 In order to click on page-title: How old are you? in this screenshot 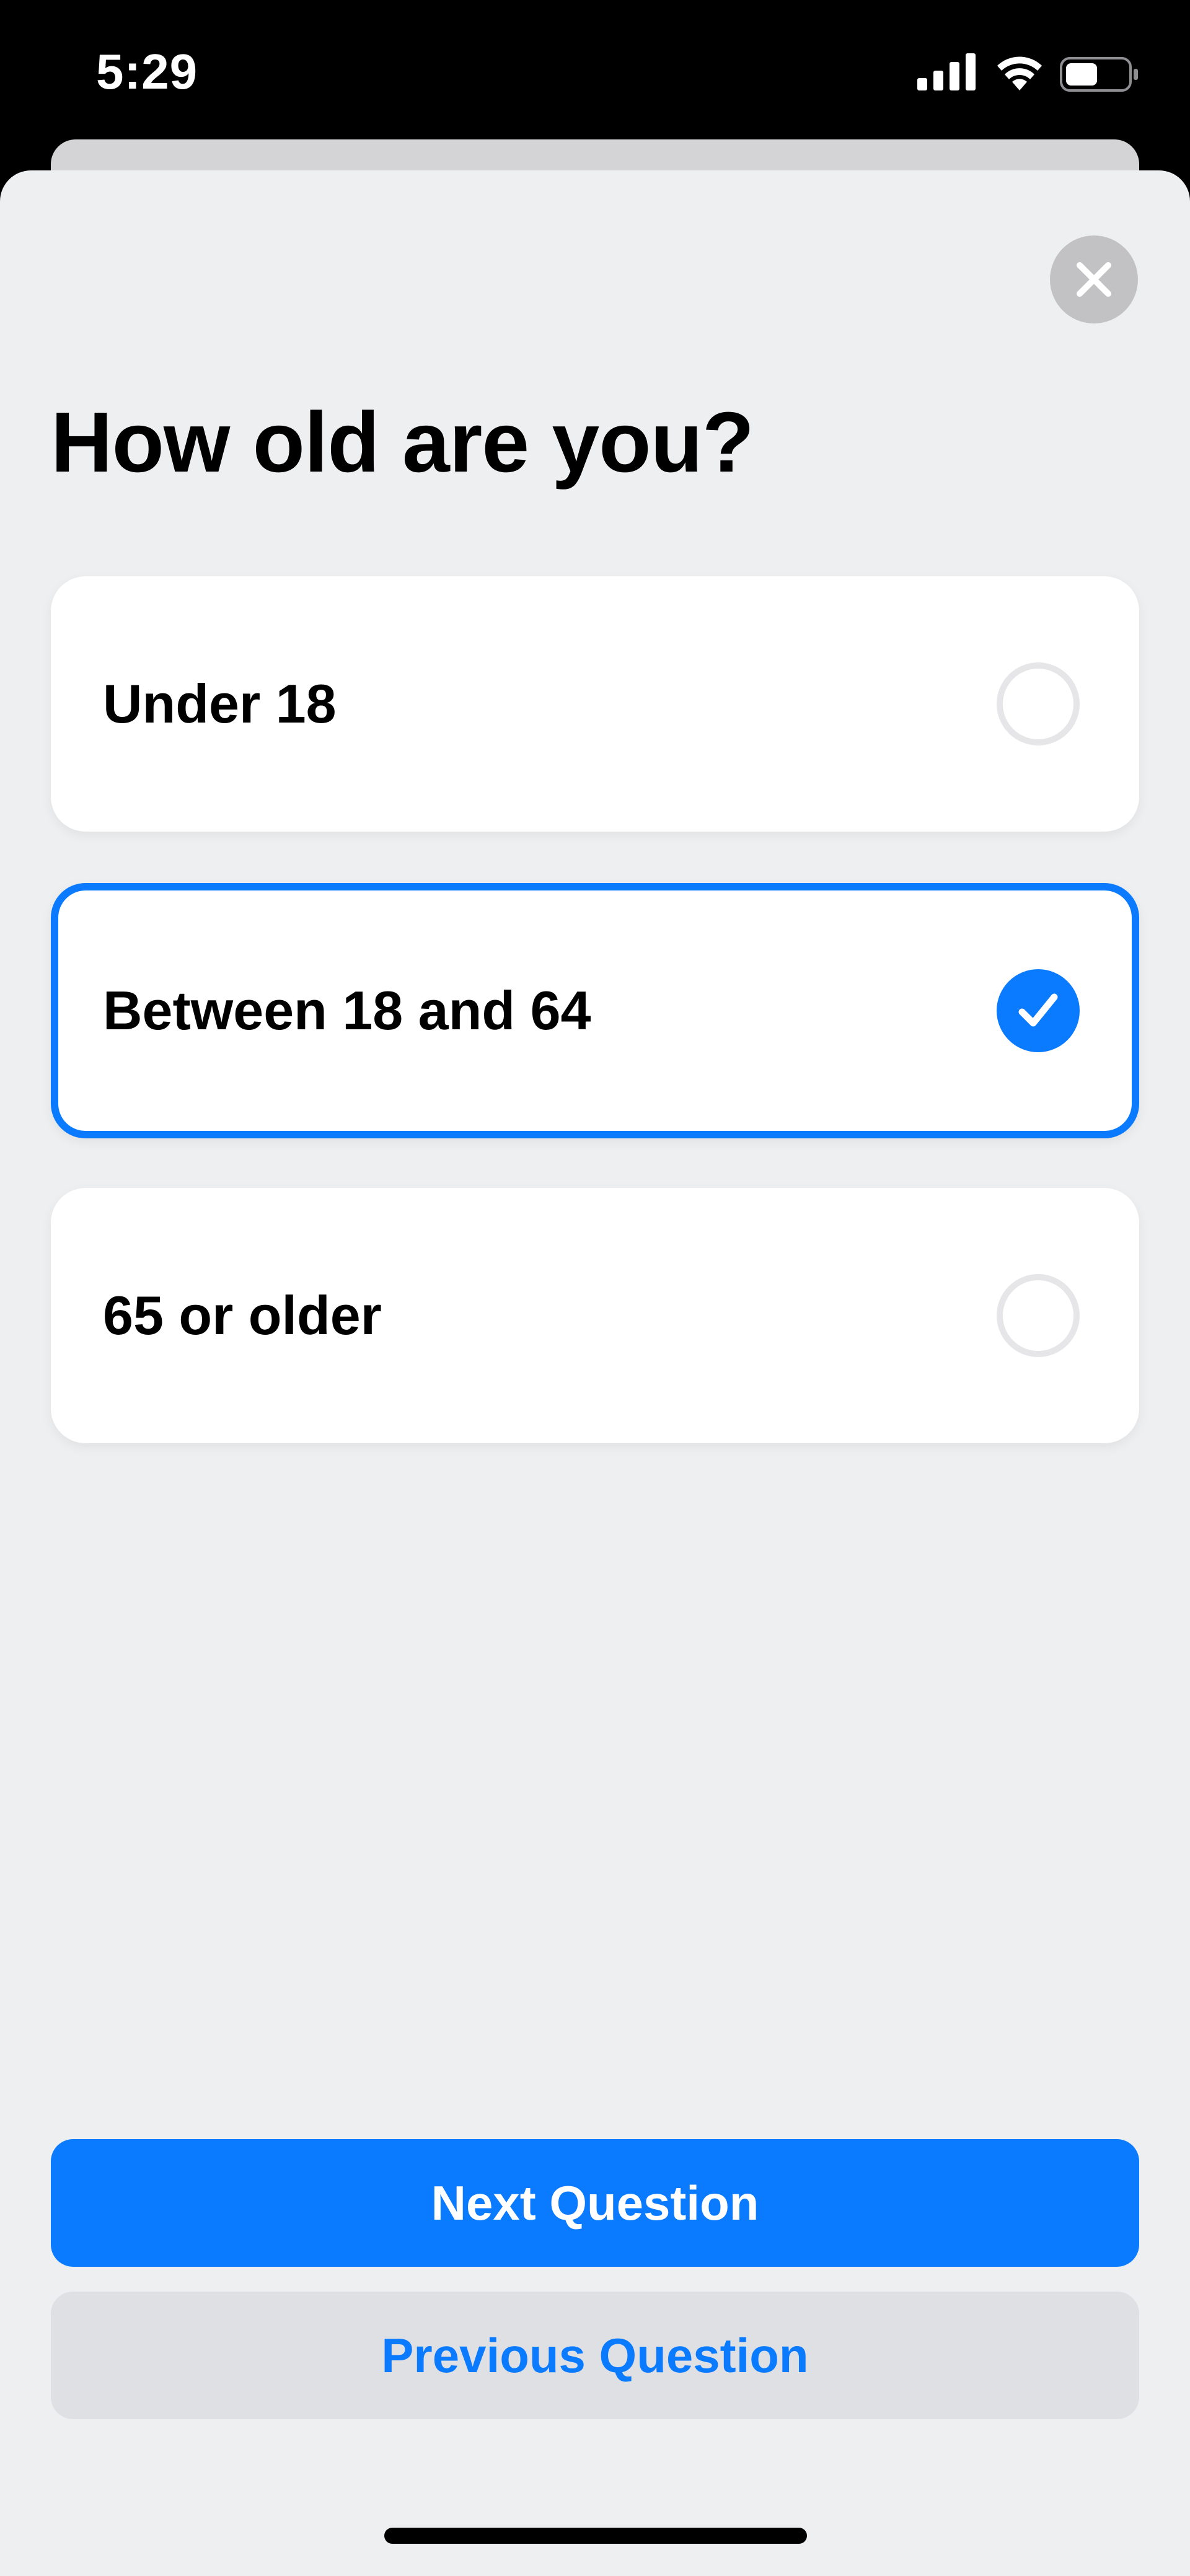, I will do `click(402, 442)`.